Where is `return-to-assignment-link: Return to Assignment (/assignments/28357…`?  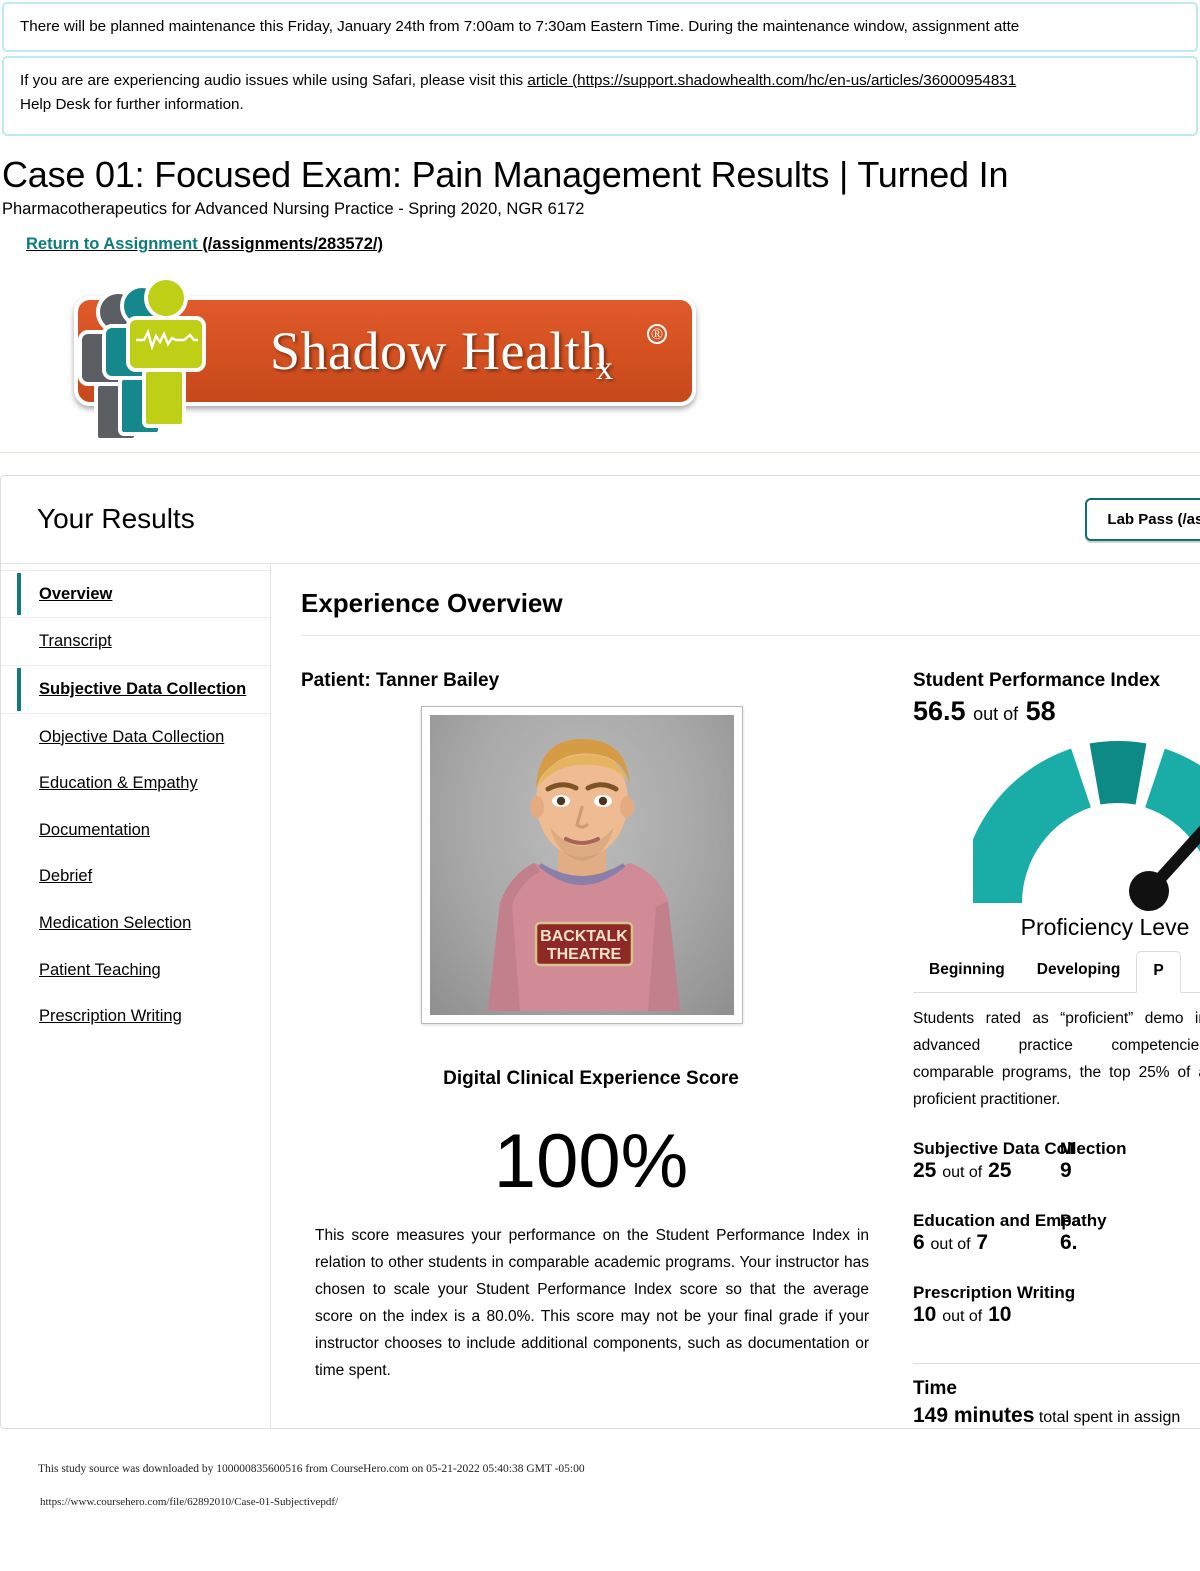 return-to-assignment-link: Return to Assignment (/assignments/28357… is located at coordinates (613, 244).